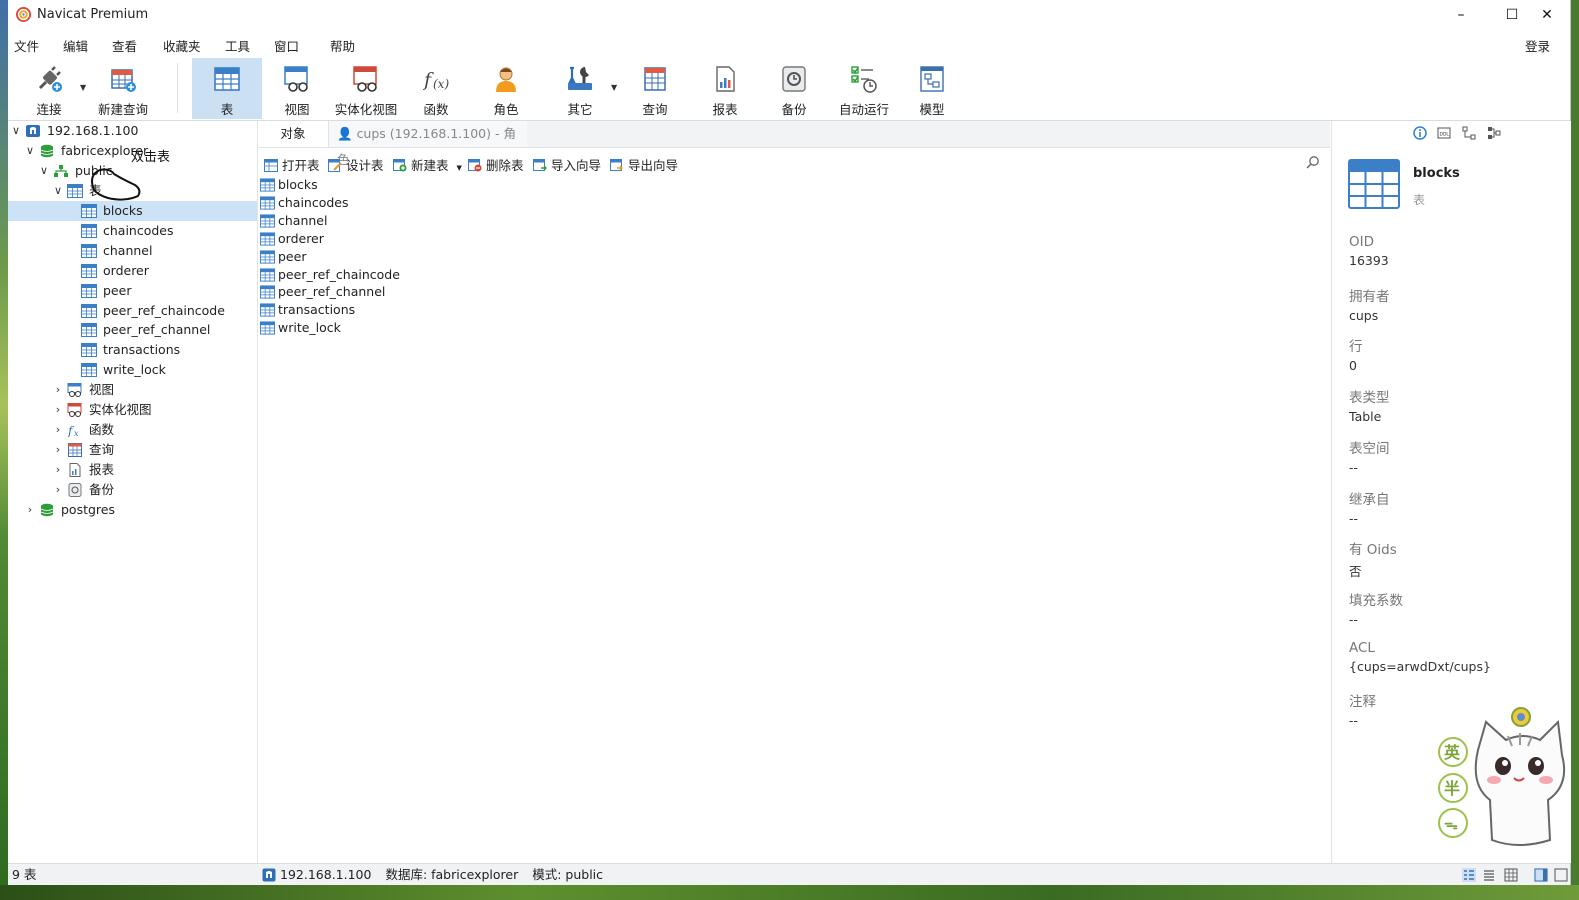 This screenshot has height=900, width=1579. What do you see at coordinates (132, 450) in the screenshot?
I see `tree-queries-node: › 查询` at bounding box center [132, 450].